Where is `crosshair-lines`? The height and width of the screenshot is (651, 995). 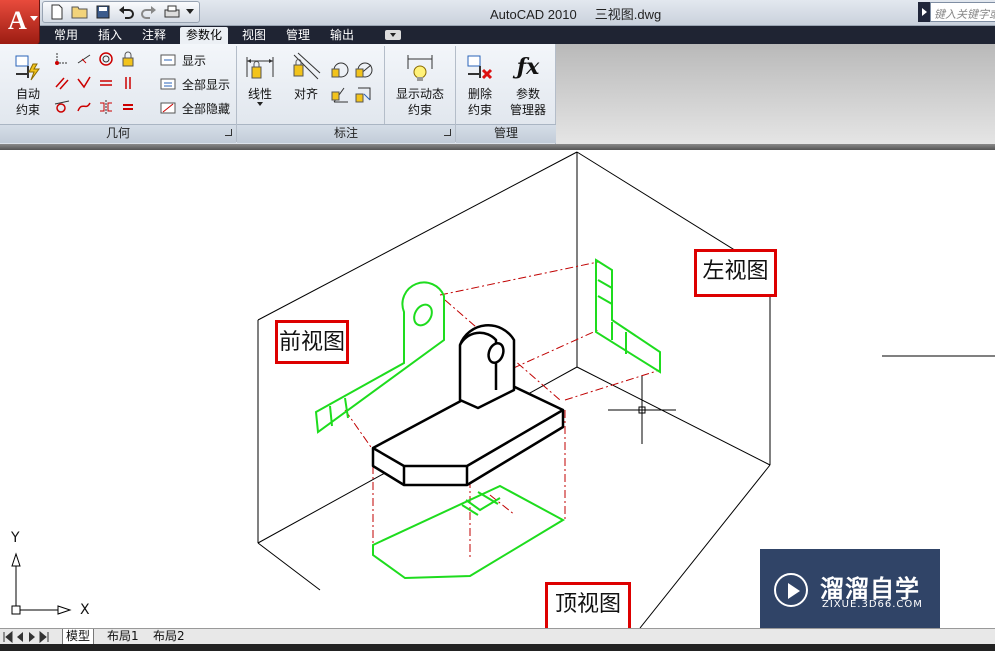 crosshair-lines is located at coordinates (642, 410).